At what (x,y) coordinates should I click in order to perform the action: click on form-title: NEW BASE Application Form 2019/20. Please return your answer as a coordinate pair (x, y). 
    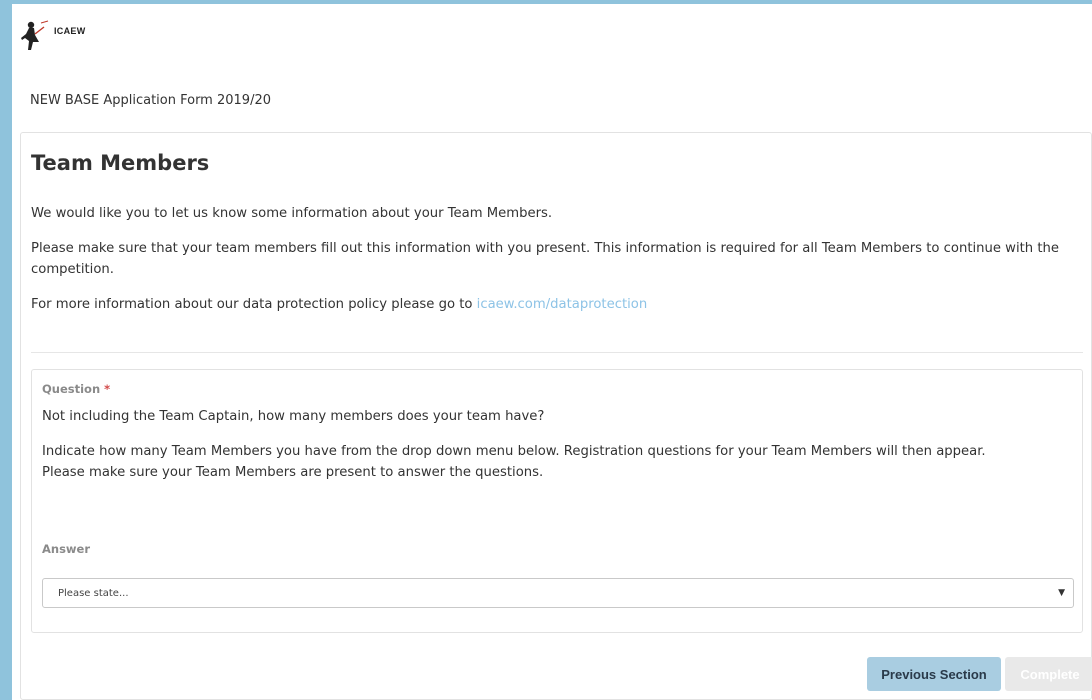
    Looking at the image, I should click on (150, 100).